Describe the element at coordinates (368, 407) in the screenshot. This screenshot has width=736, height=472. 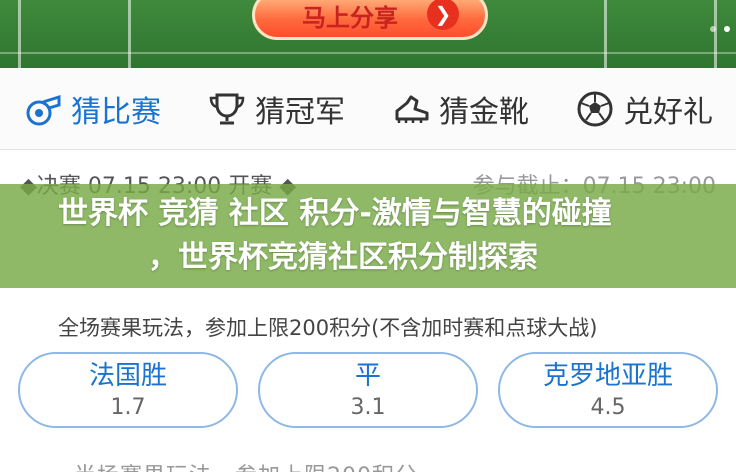
I see `option-odds: 3.1` at that location.